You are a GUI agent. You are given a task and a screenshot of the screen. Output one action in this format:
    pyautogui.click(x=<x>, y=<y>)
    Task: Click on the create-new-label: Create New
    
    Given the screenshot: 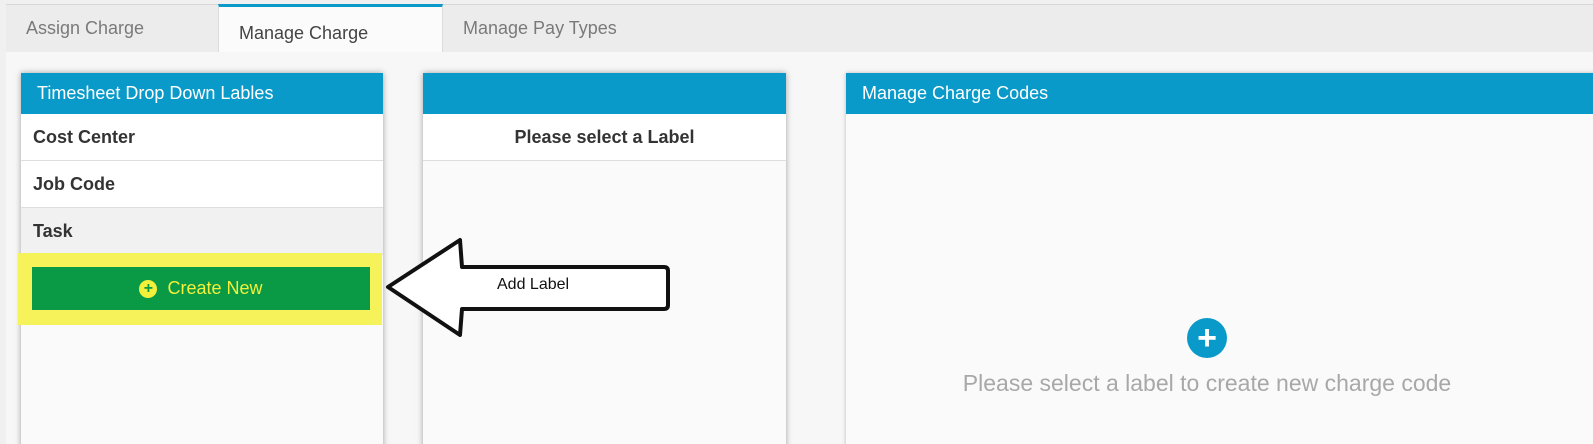 What is the action you would take?
    pyautogui.click(x=215, y=288)
    